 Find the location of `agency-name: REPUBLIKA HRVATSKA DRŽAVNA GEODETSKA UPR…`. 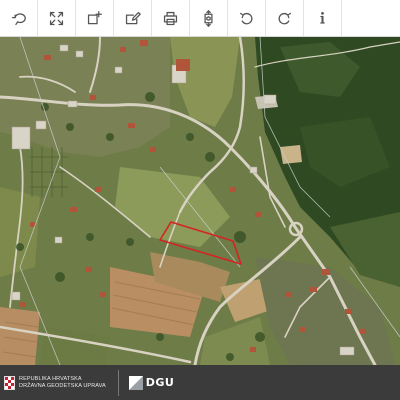

agency-name: REPUBLIKA HRVATSKA DRŽAVNA GEODETSKA UPR… is located at coordinates (62, 383).